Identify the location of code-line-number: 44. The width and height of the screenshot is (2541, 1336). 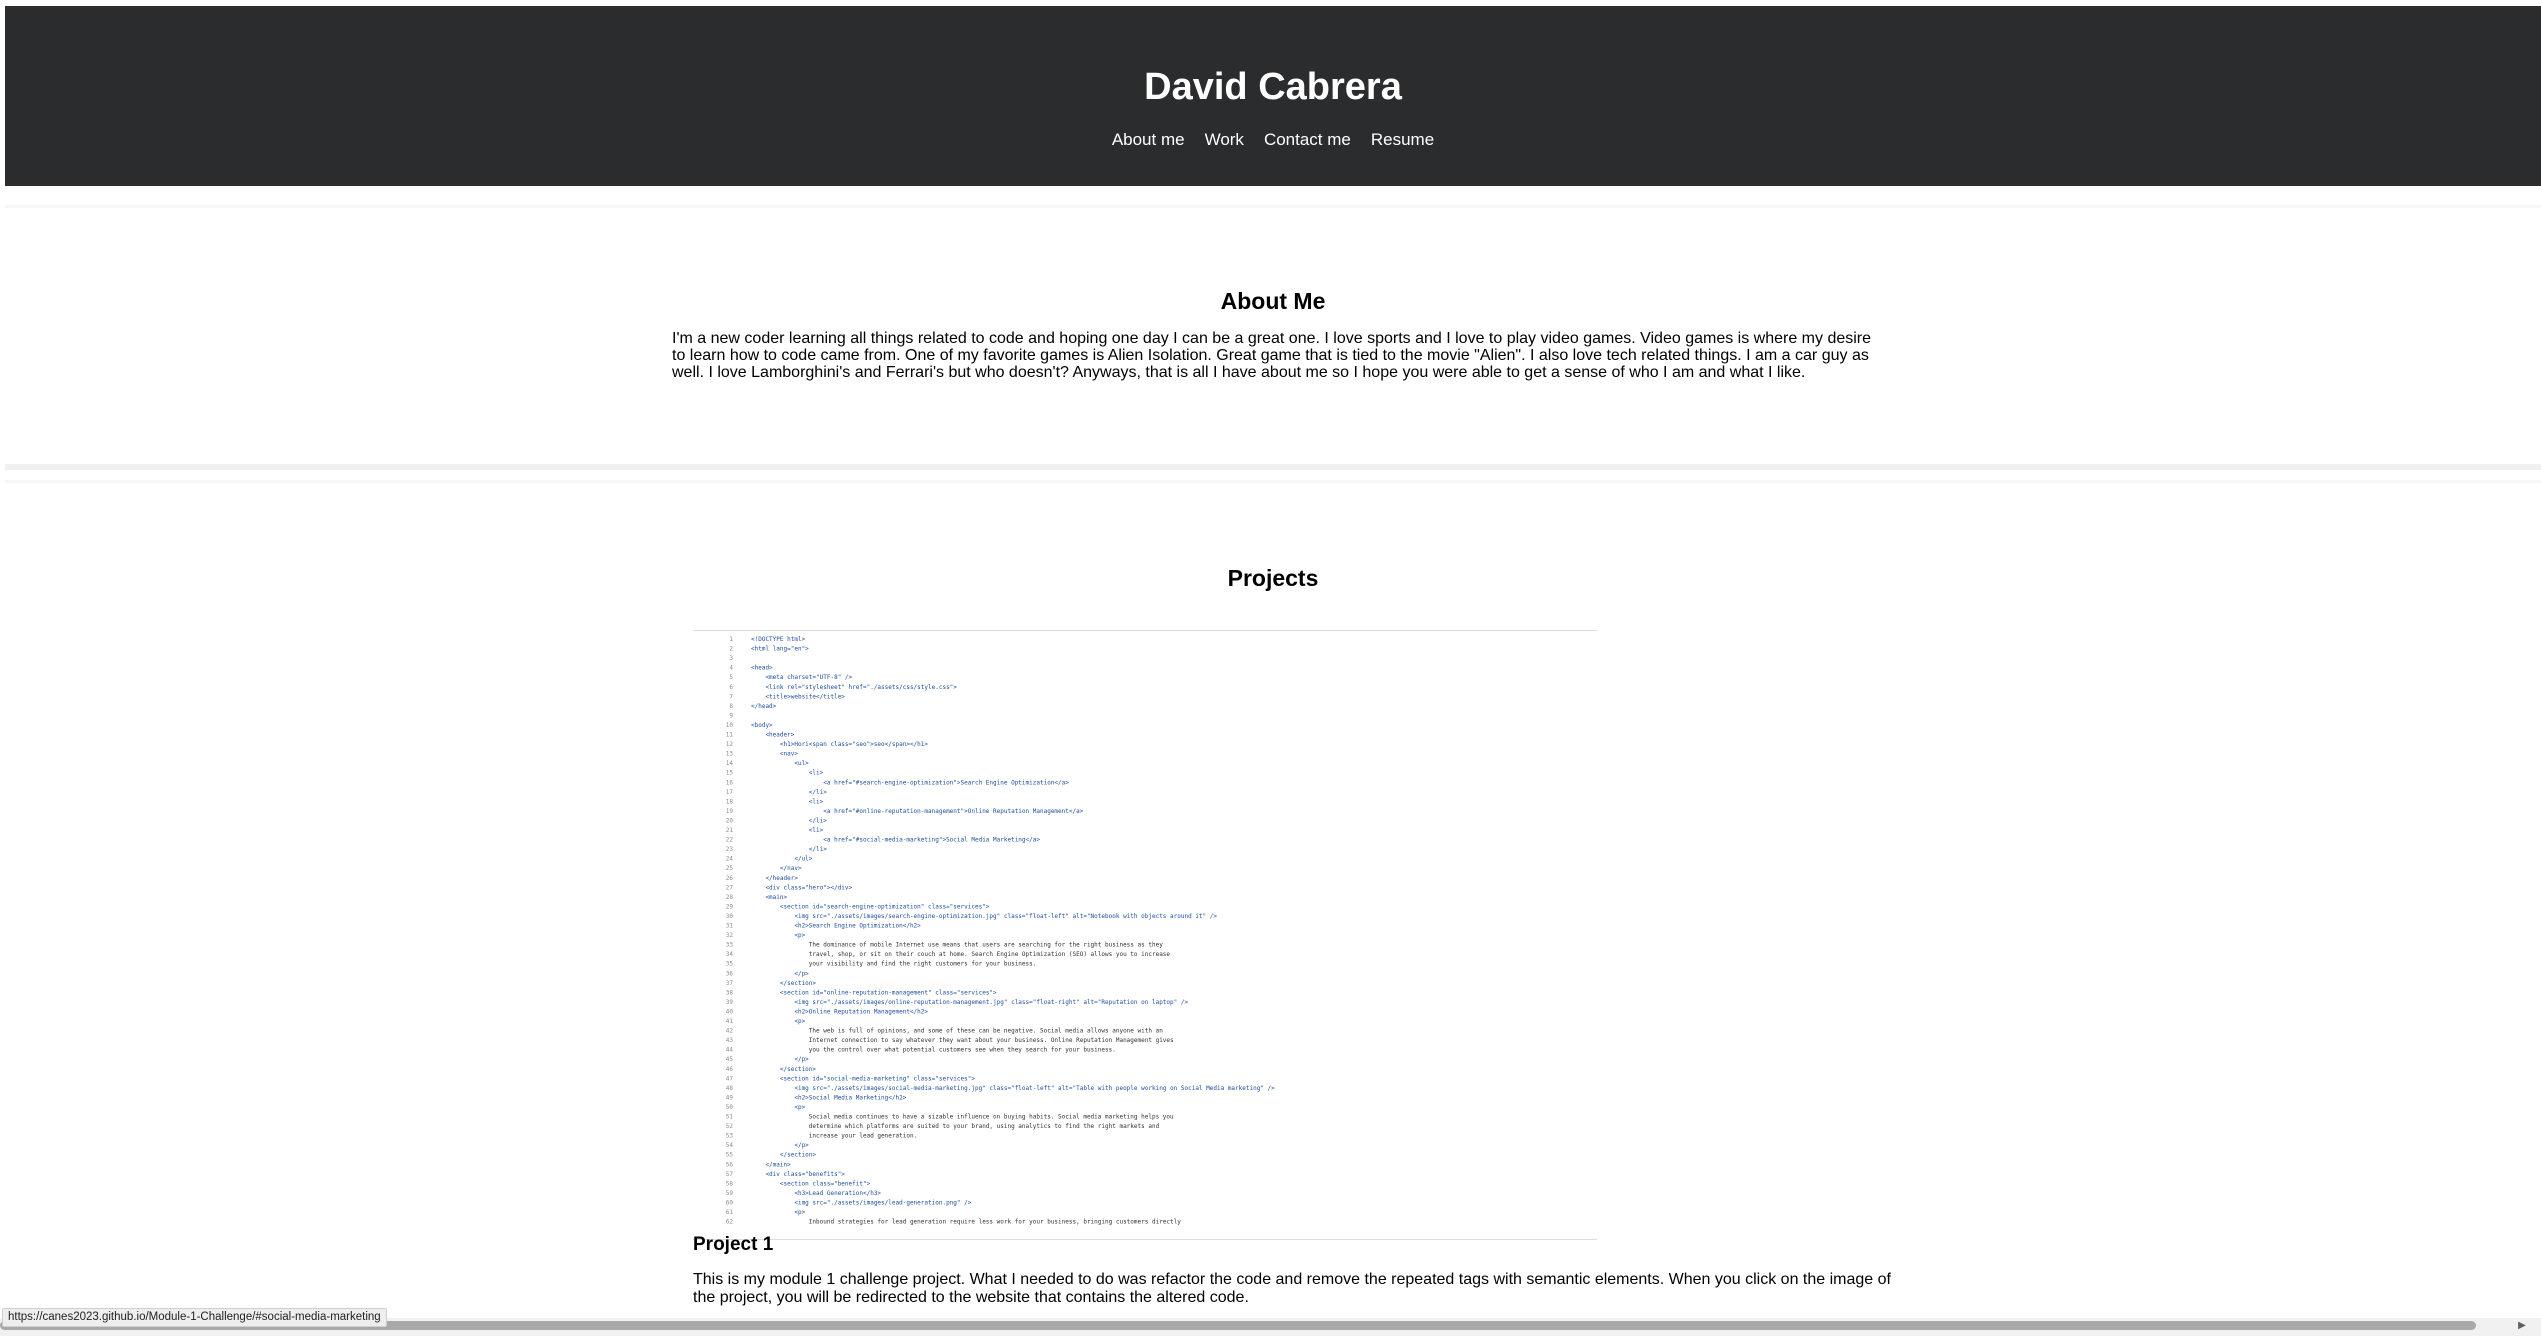
(730, 1050).